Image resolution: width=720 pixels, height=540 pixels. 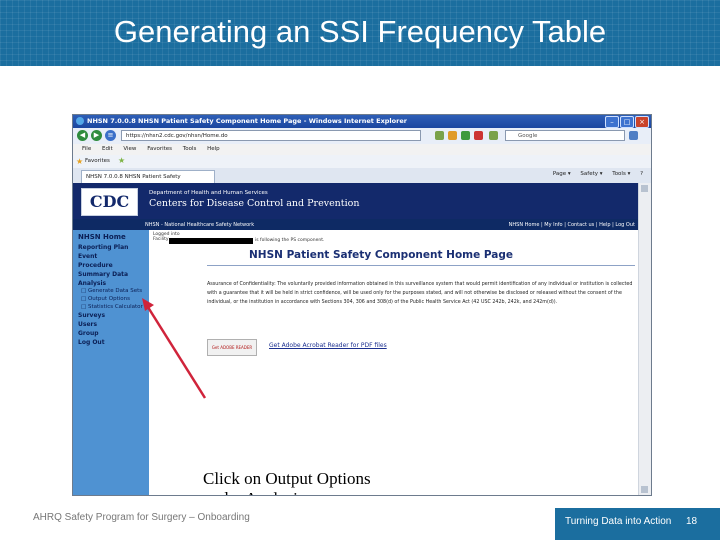 I want to click on footer-section: Turning Data into Action, so click(x=618, y=521).